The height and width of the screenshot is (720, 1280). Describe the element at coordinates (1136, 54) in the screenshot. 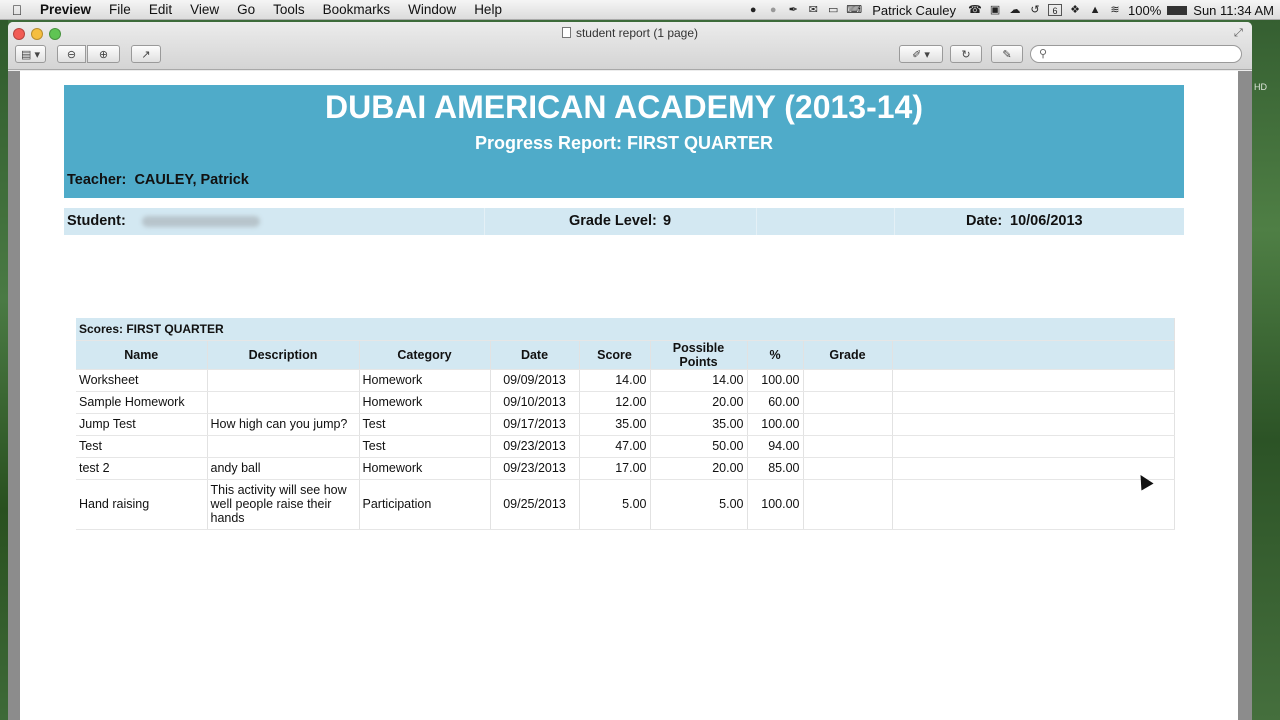

I see `search-input: ⚲` at that location.